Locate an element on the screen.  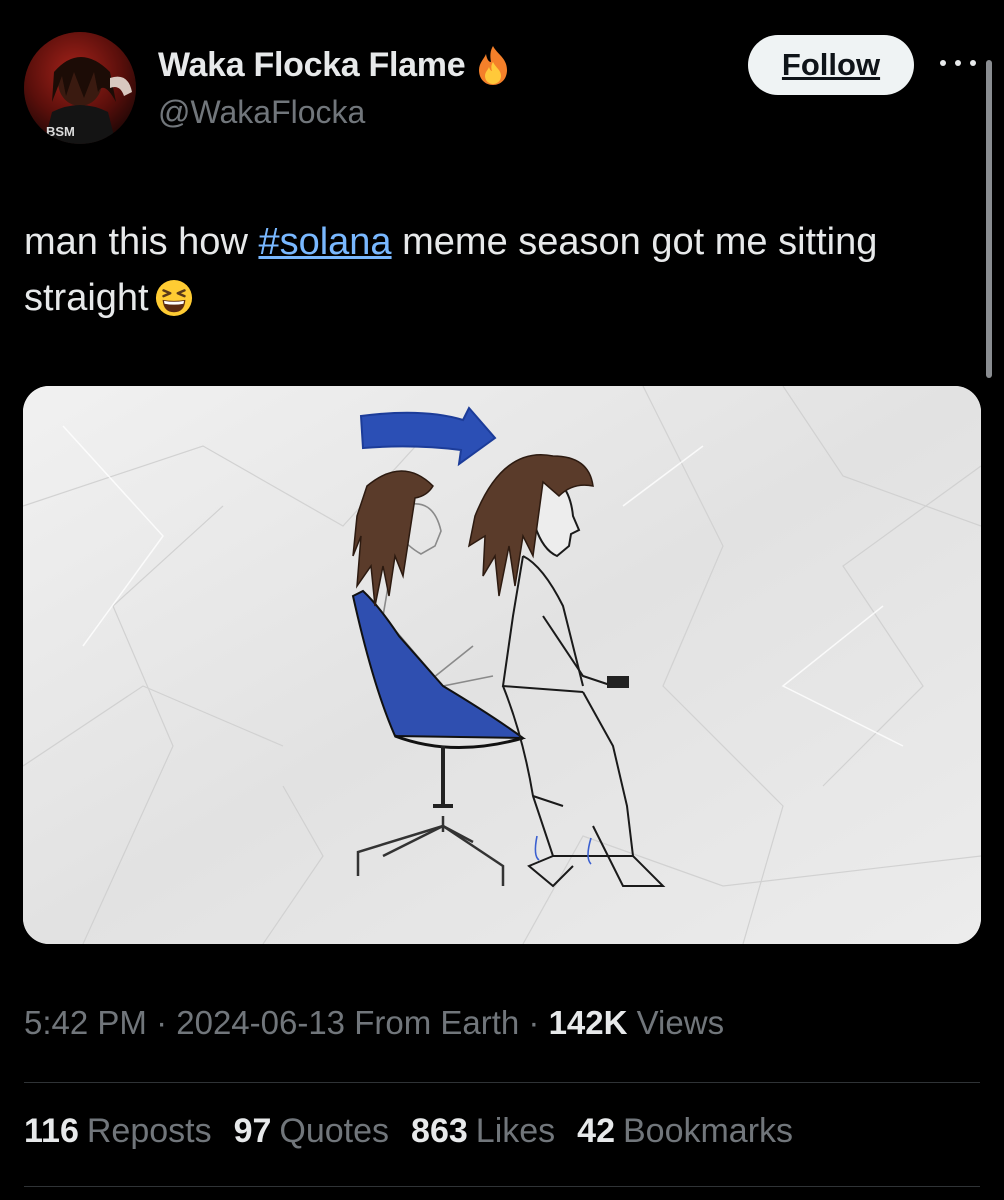
scrollbar is located at coordinates (989, 219).